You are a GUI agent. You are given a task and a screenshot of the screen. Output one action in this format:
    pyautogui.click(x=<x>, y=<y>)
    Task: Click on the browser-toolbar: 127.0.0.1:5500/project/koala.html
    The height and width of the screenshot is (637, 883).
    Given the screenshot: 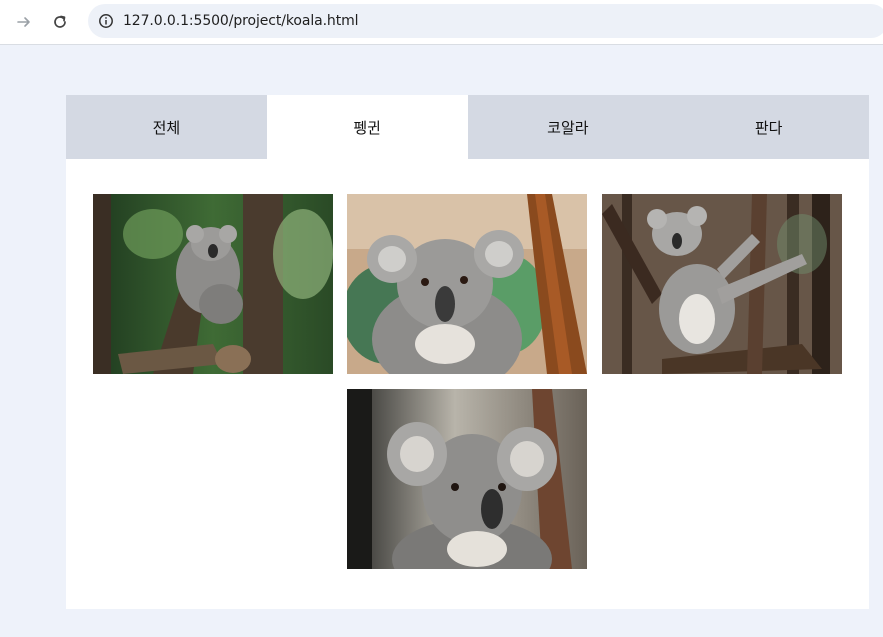 What is the action you would take?
    pyautogui.click(x=441, y=22)
    